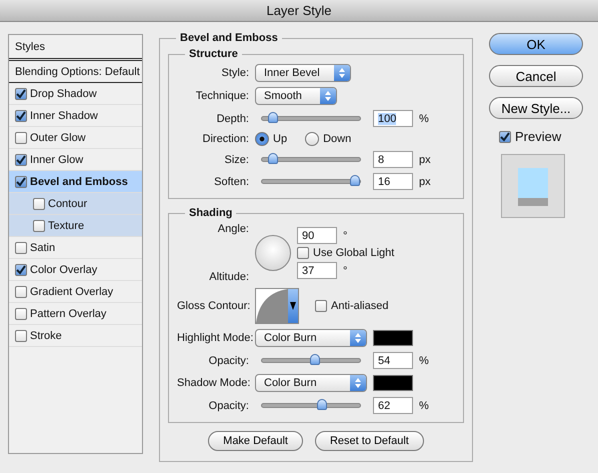 The image size is (598, 473). Describe the element at coordinates (213, 54) in the screenshot. I see `group-title: Structure` at that location.